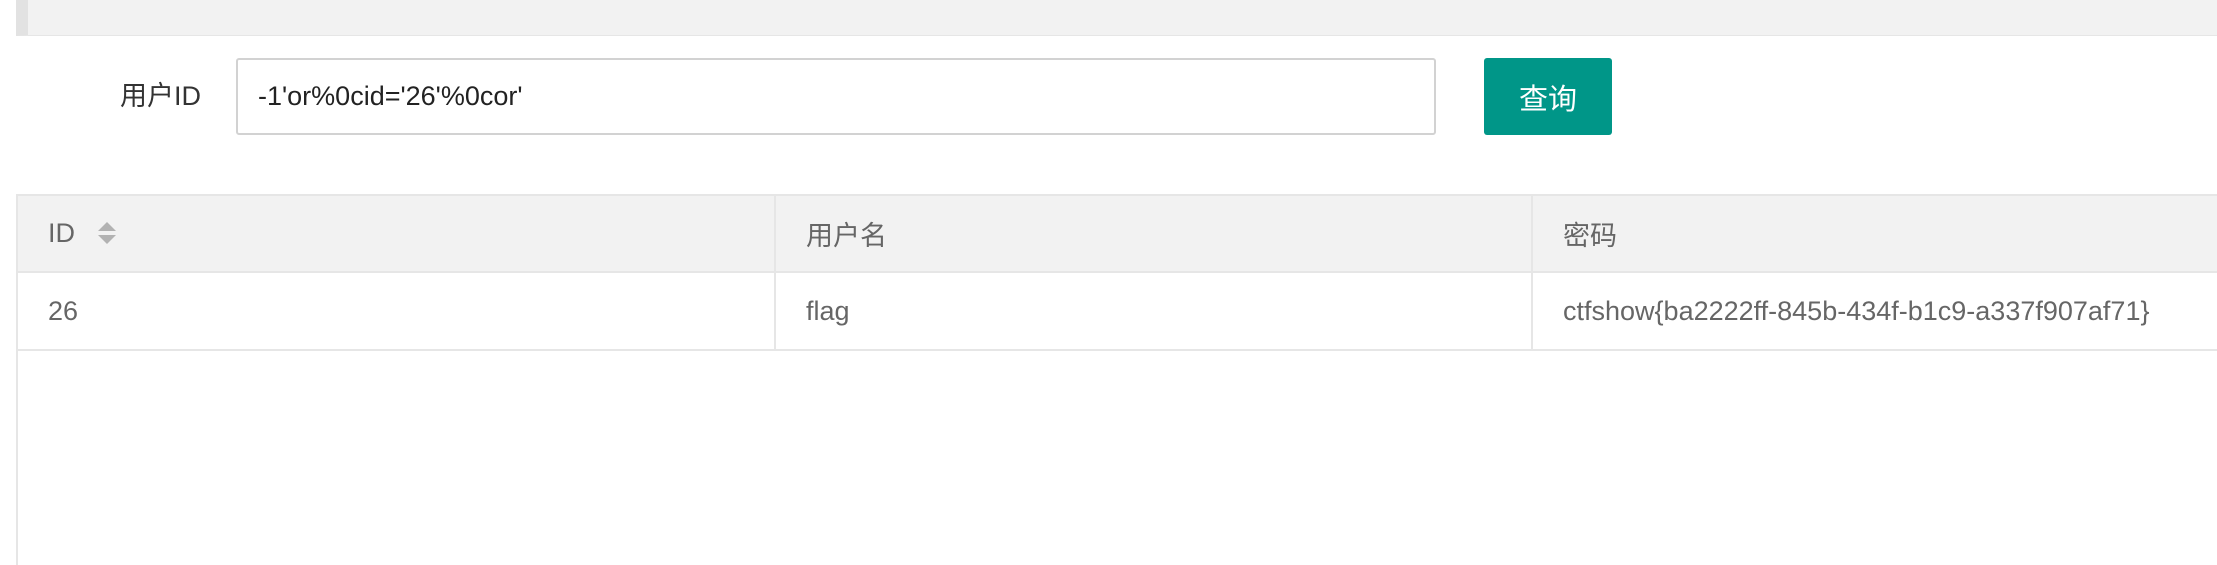 This screenshot has width=2217, height=565. I want to click on column-header-username: 用户名, so click(1153, 234).